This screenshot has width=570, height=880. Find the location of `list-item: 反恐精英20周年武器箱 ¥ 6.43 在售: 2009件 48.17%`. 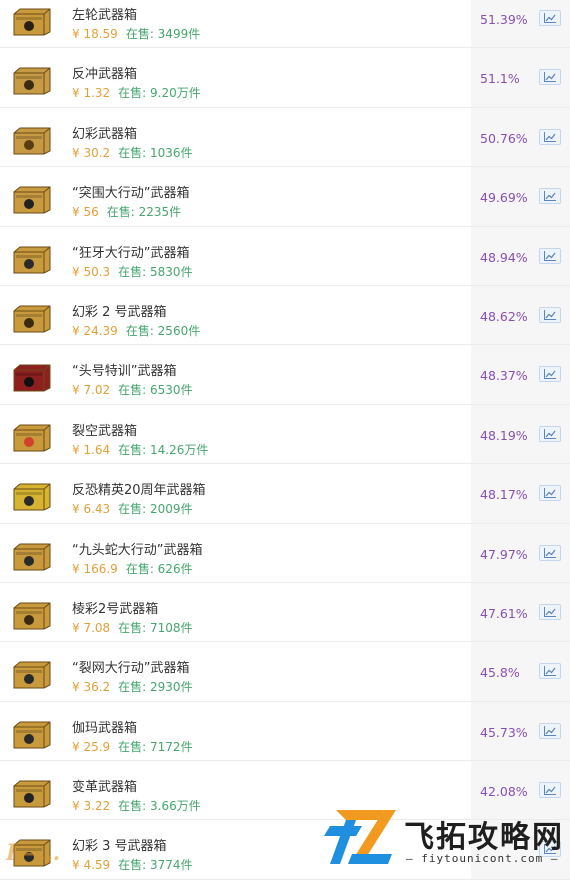

list-item: 反恐精英20周年武器箱 ¥ 6.43 在售: 2009件 48.17% is located at coordinates (285, 494).